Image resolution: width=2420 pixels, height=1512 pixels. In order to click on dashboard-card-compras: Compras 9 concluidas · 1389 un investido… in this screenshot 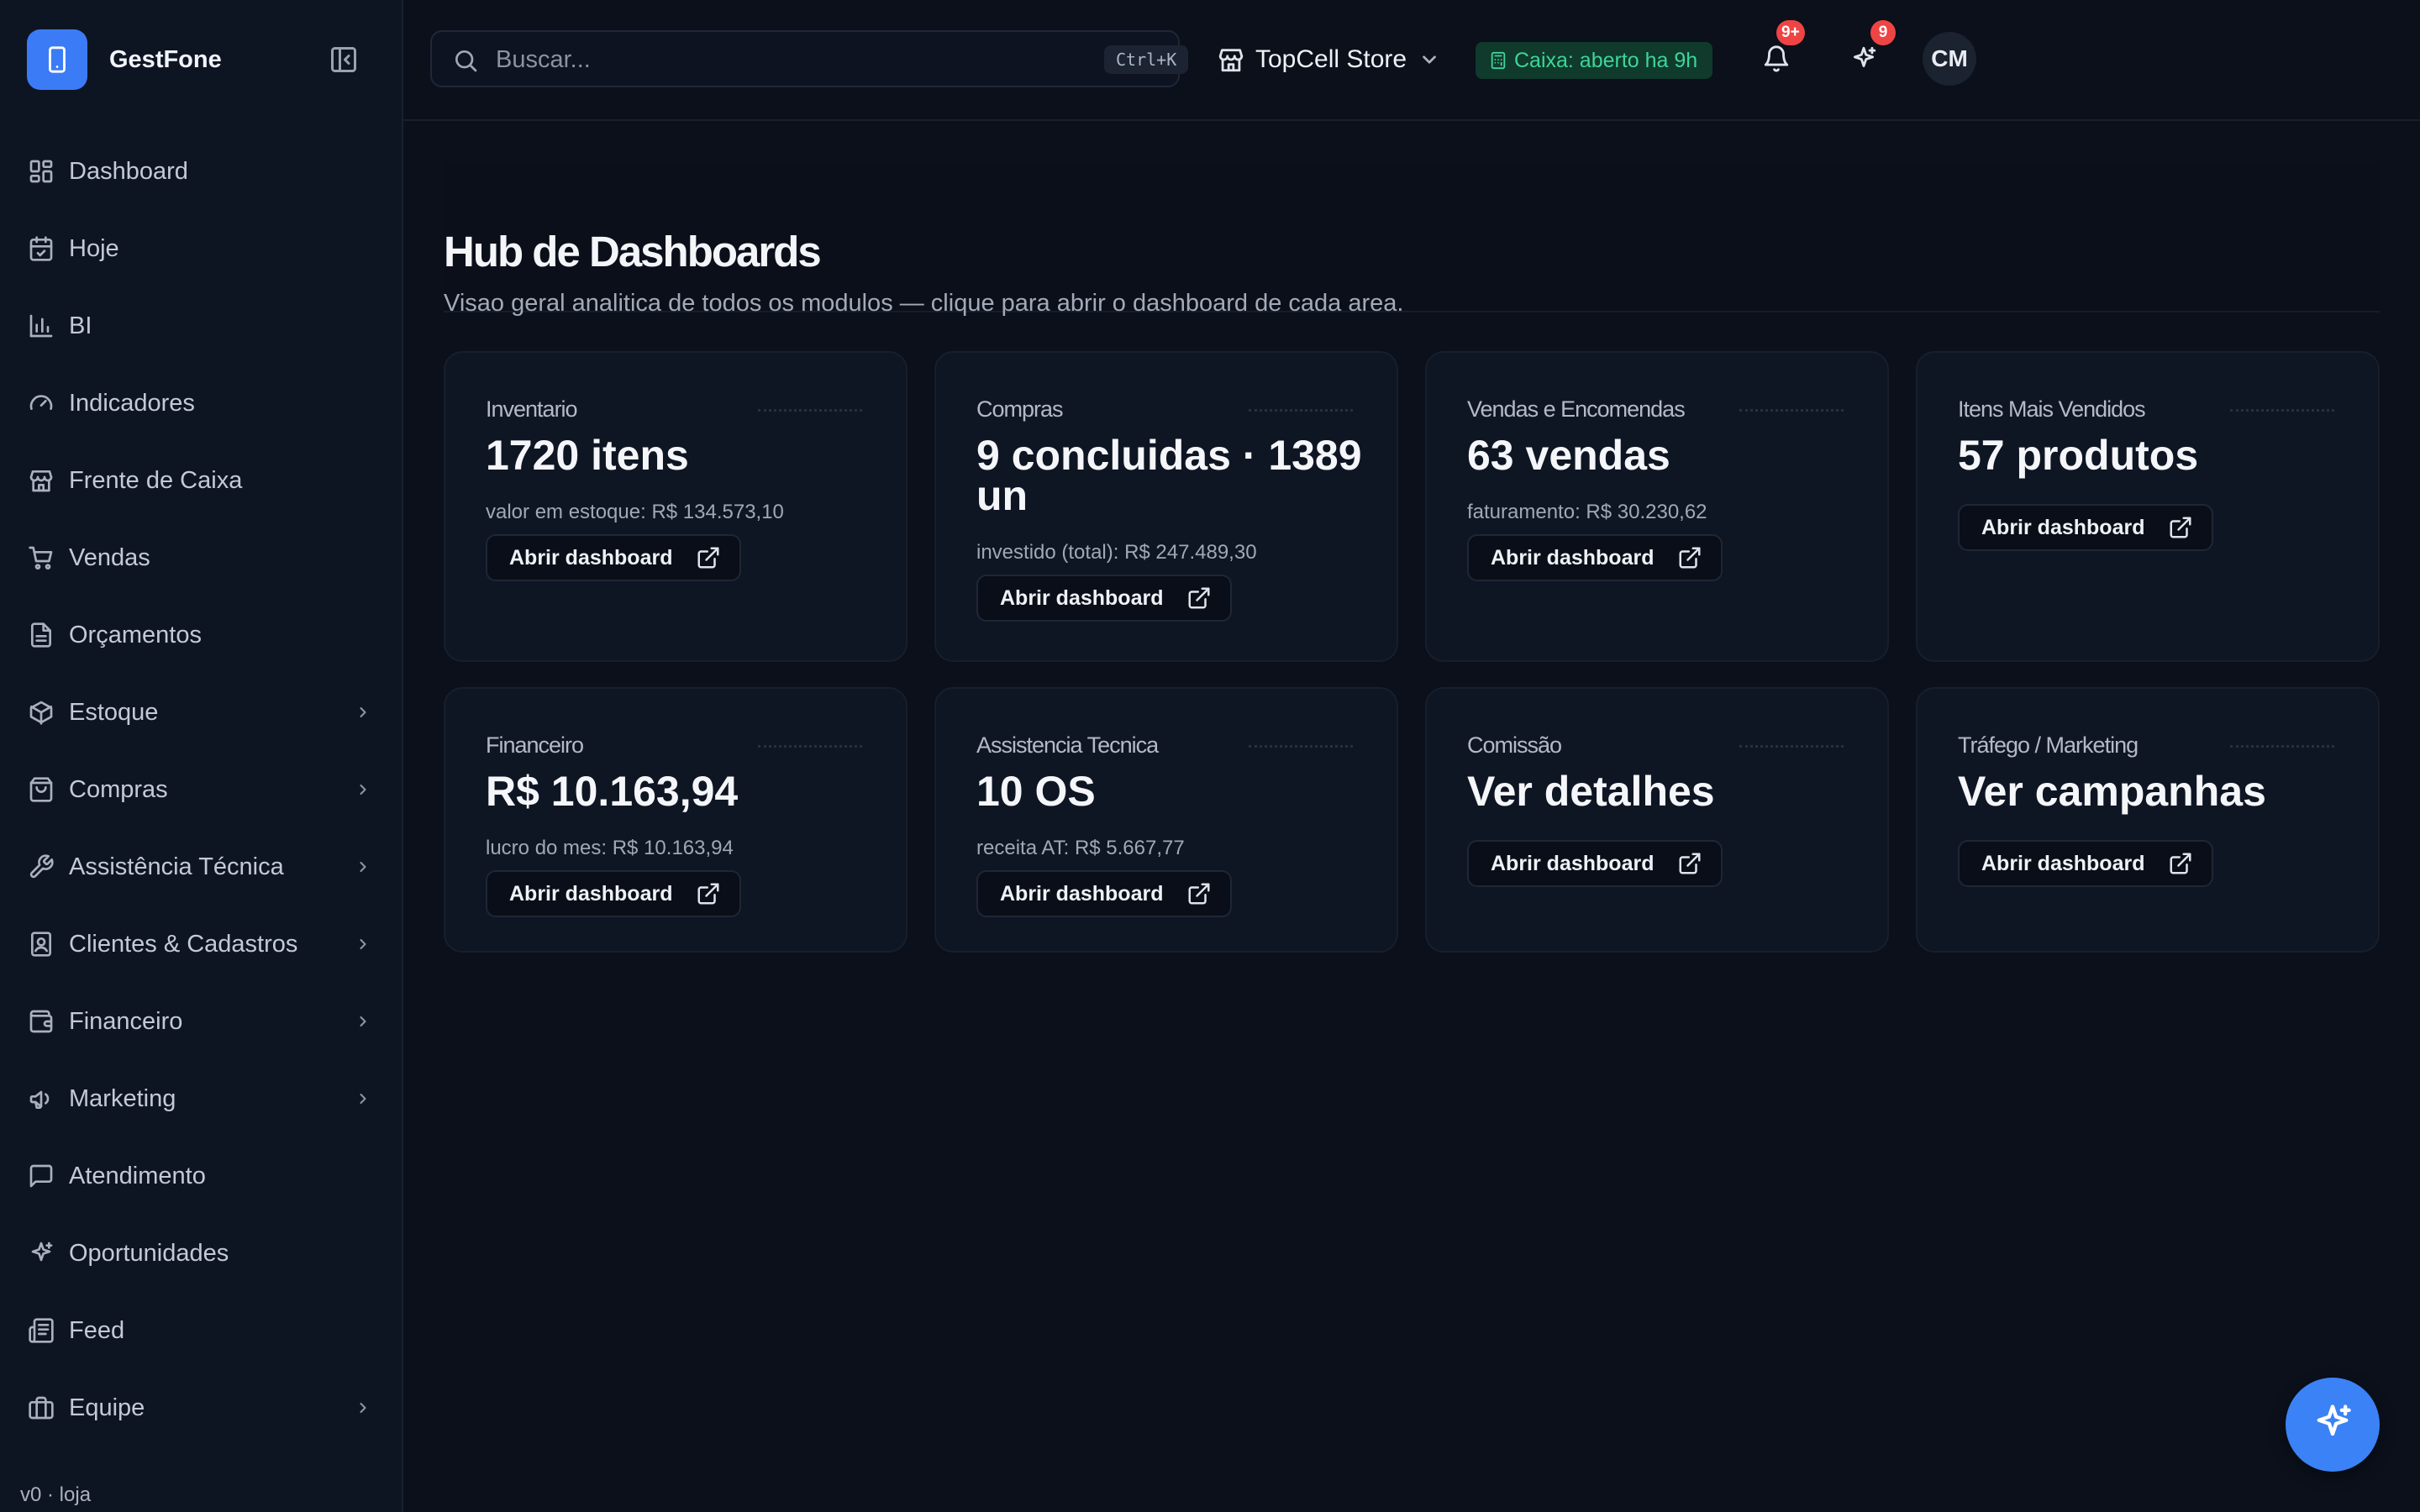, I will do `click(1166, 506)`.